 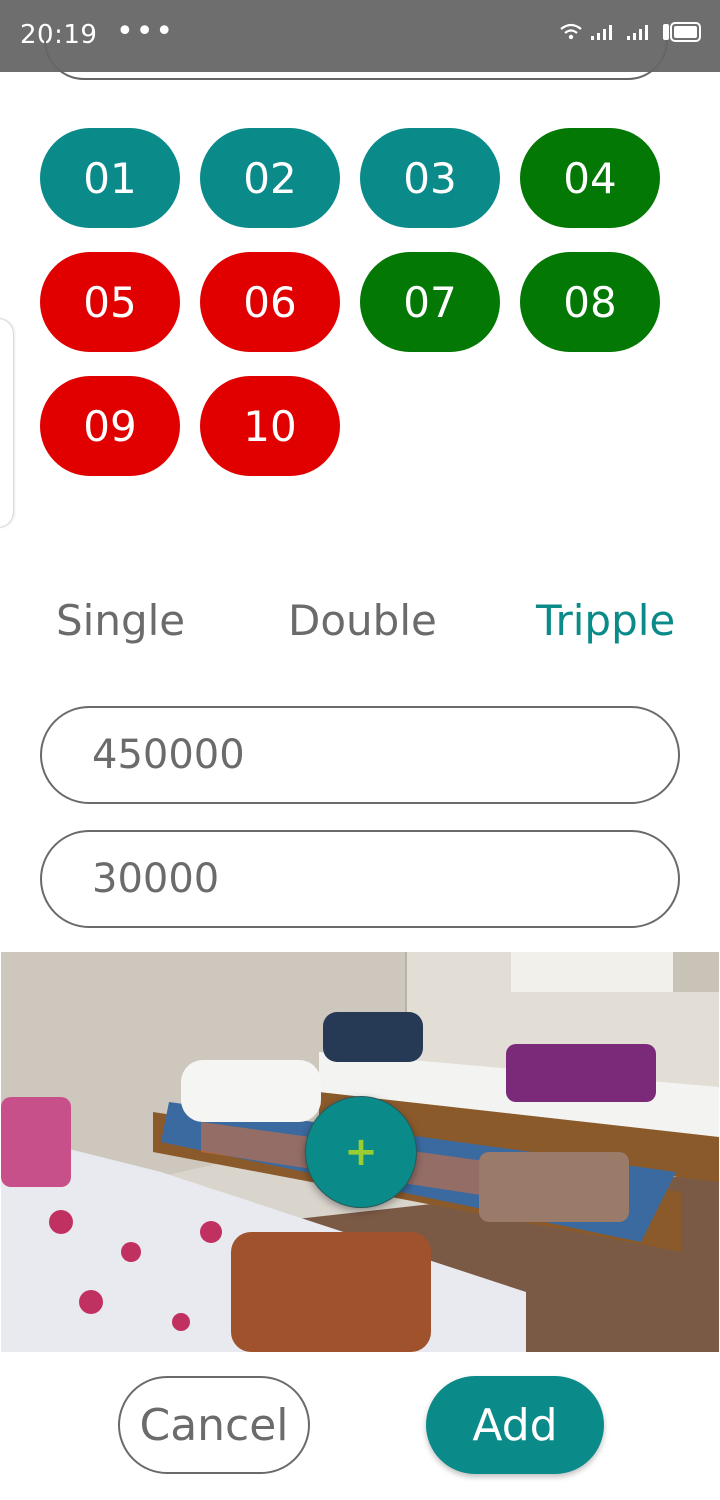 I want to click on room-07-button: 07, so click(x=430, y=302).